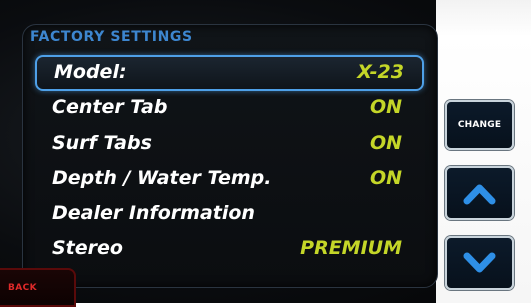 This screenshot has height=307, width=531. Describe the element at coordinates (227, 108) in the screenshot. I see `setting-row-center-tab: Center Tab ON` at that location.